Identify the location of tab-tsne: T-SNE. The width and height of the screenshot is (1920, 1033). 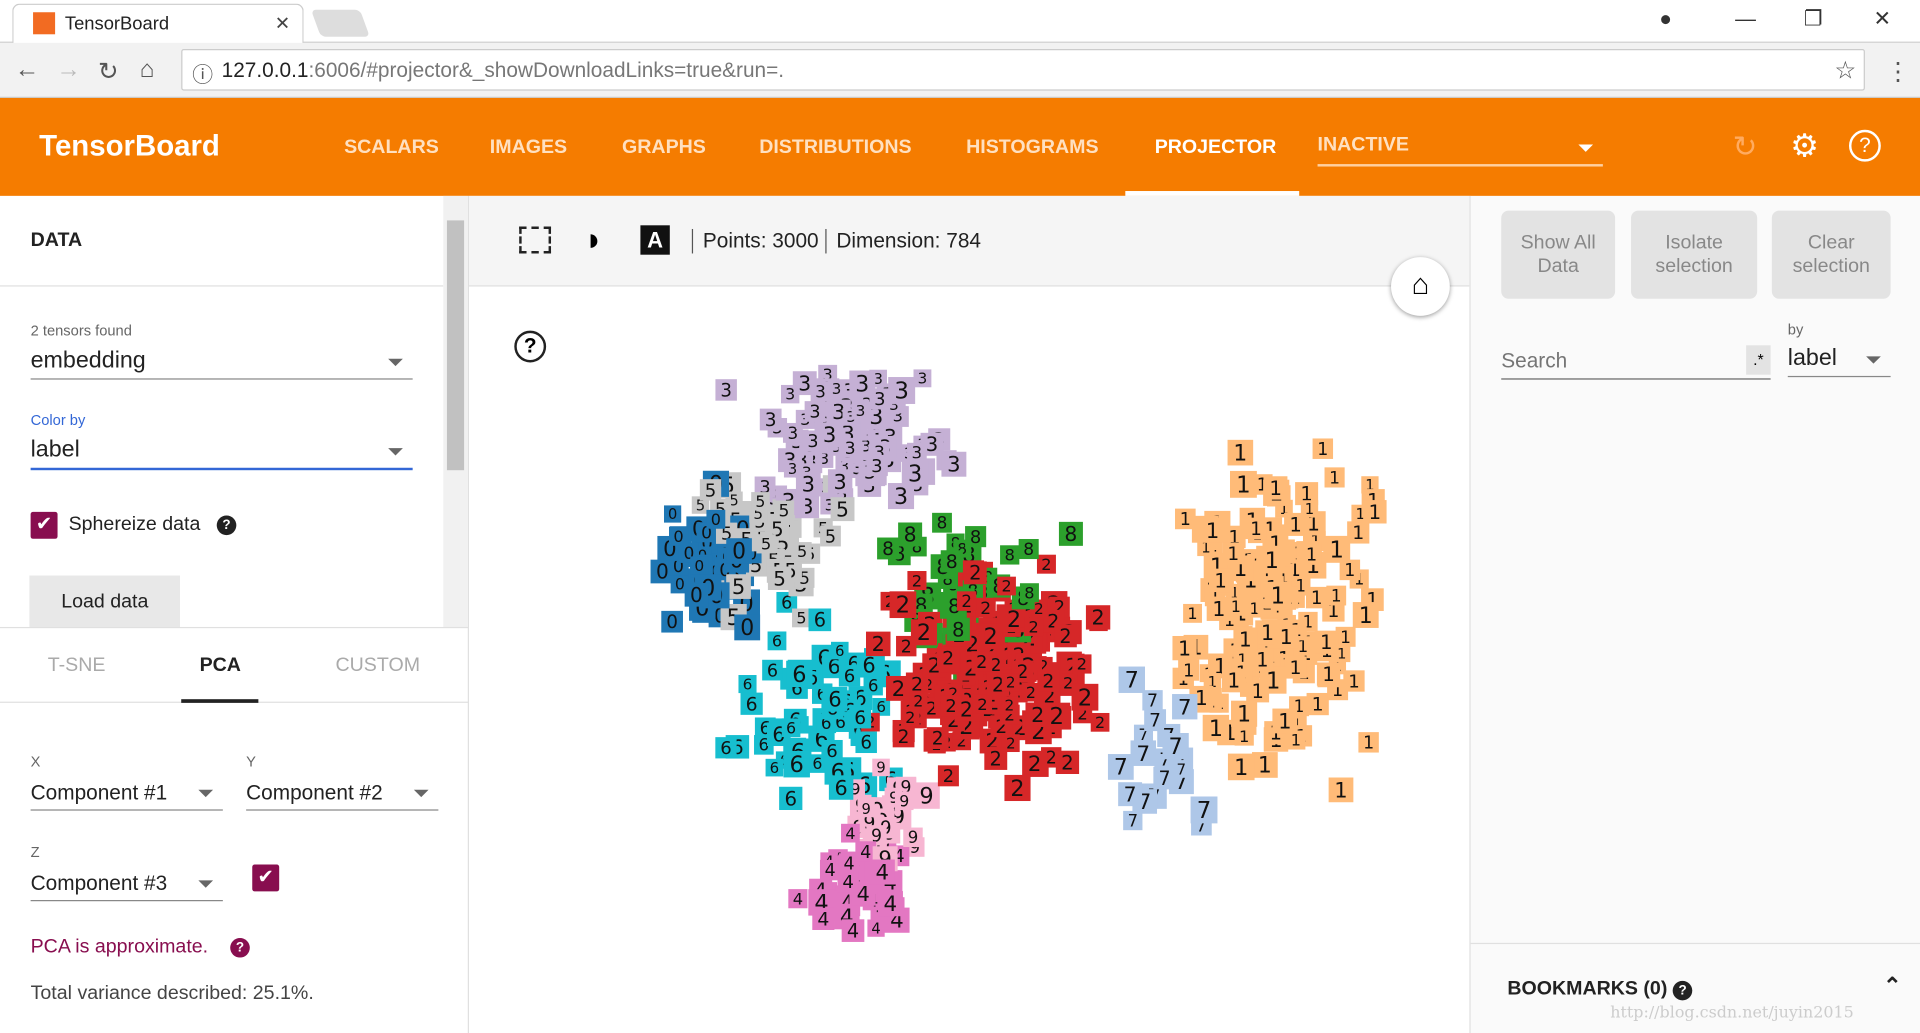
(77, 666).